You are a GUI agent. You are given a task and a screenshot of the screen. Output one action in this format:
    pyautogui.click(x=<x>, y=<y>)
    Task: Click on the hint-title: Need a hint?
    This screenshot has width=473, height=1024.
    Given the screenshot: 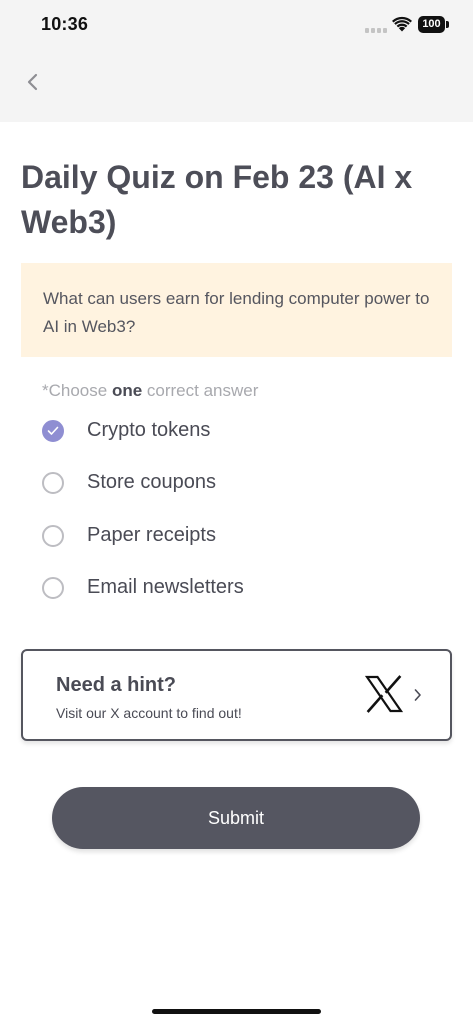 What is the action you would take?
    pyautogui.click(x=116, y=685)
    